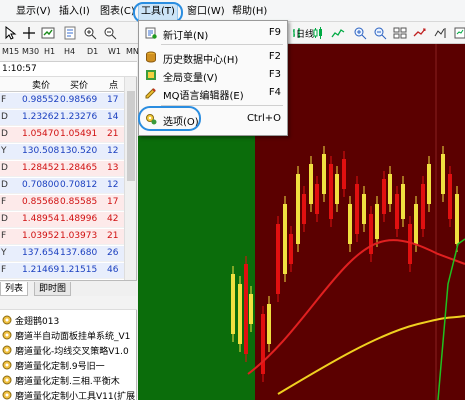 The height and width of the screenshot is (400, 465). I want to click on new-order-icon-toolbar, so click(70, 33).